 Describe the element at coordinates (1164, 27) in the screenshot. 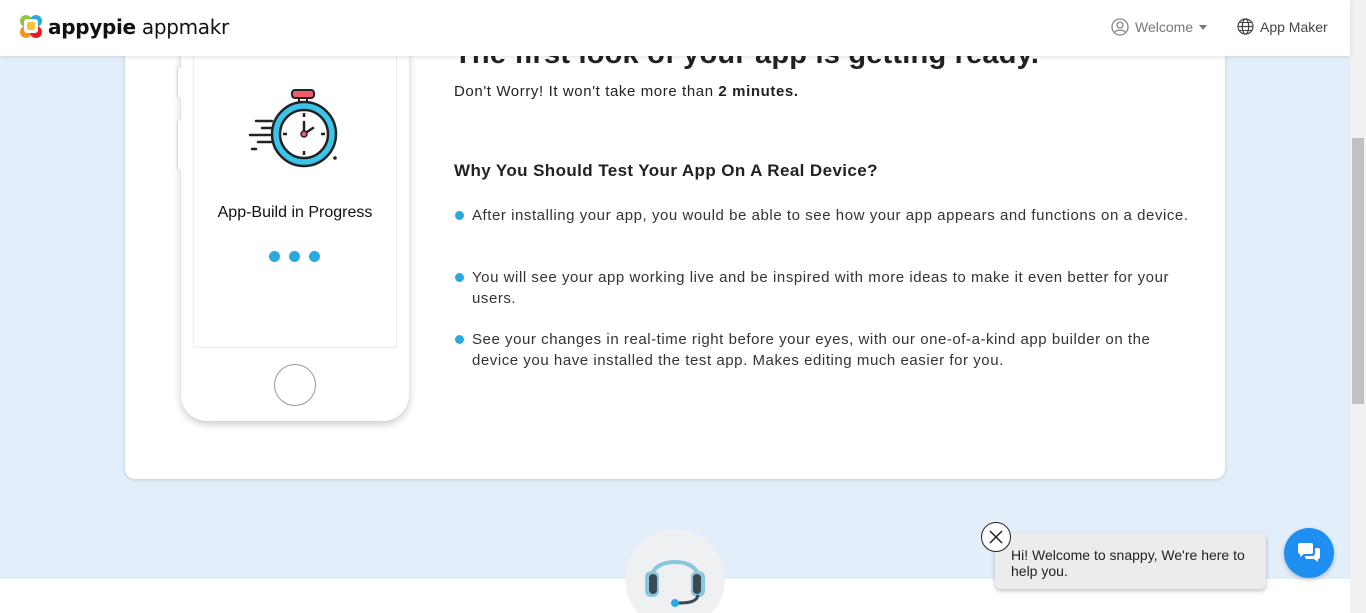

I see `welcome-label: Welcome` at that location.